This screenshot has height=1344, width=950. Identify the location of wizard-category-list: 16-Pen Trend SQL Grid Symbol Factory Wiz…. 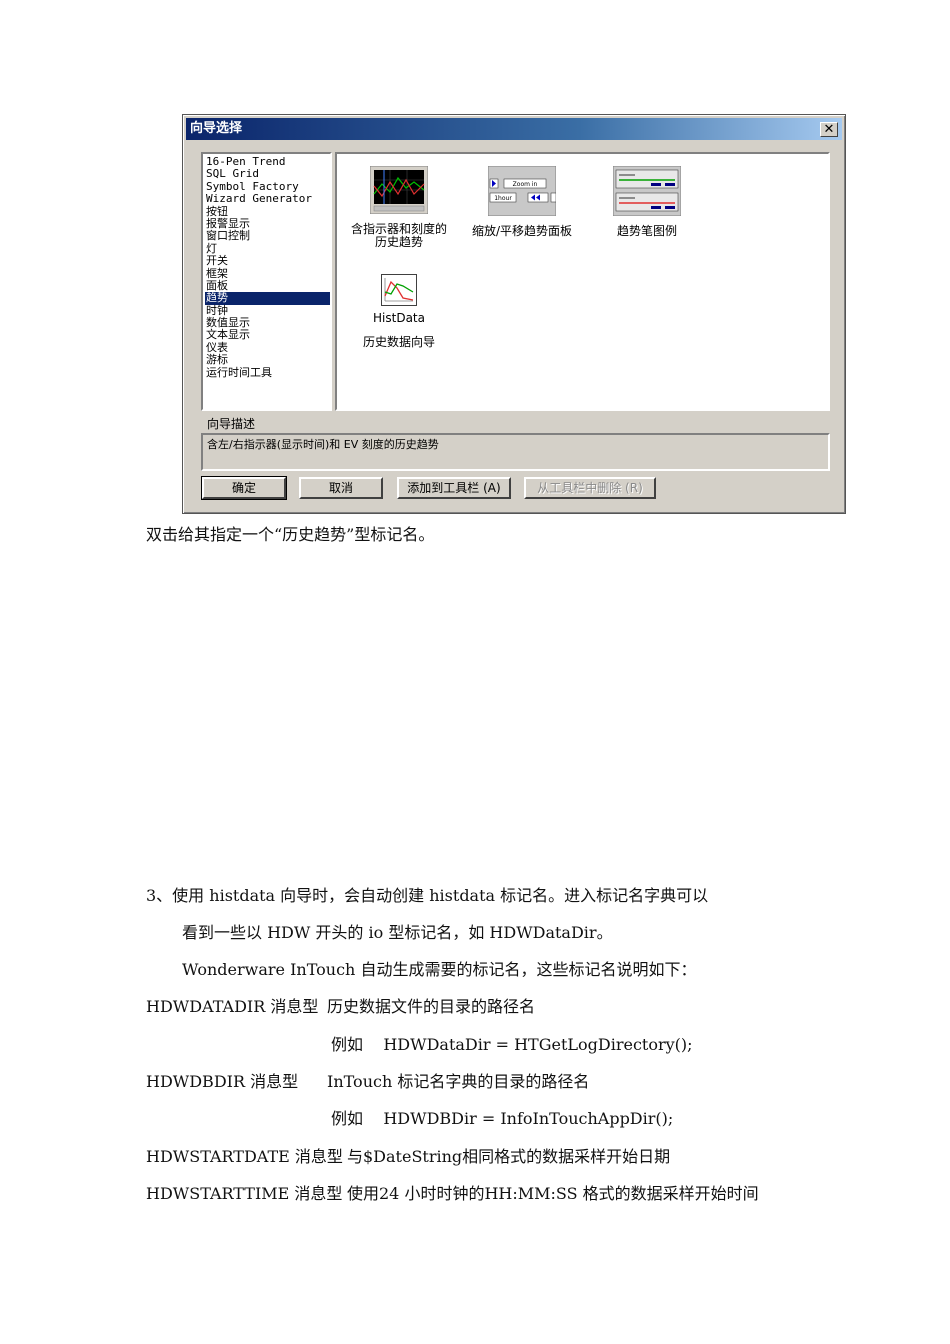
(266, 281).